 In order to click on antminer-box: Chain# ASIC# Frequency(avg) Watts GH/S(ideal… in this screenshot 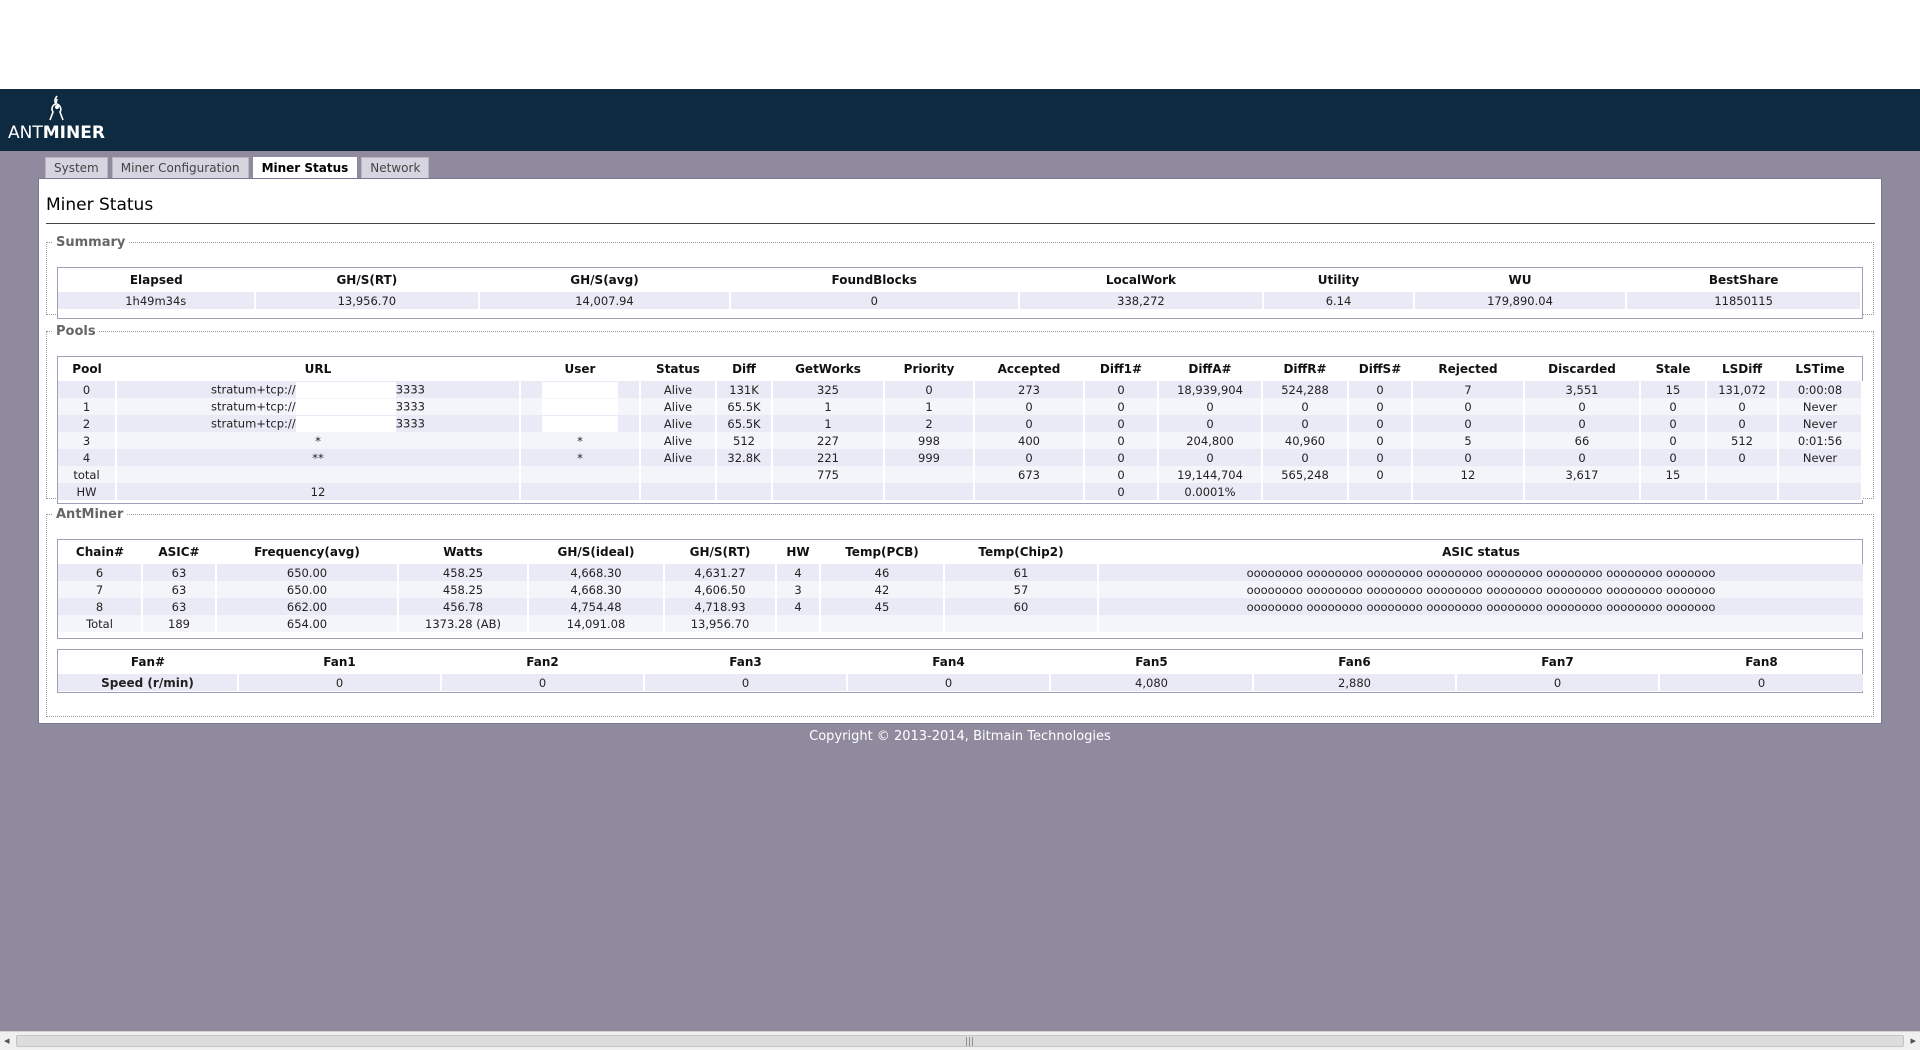, I will do `click(961, 589)`.